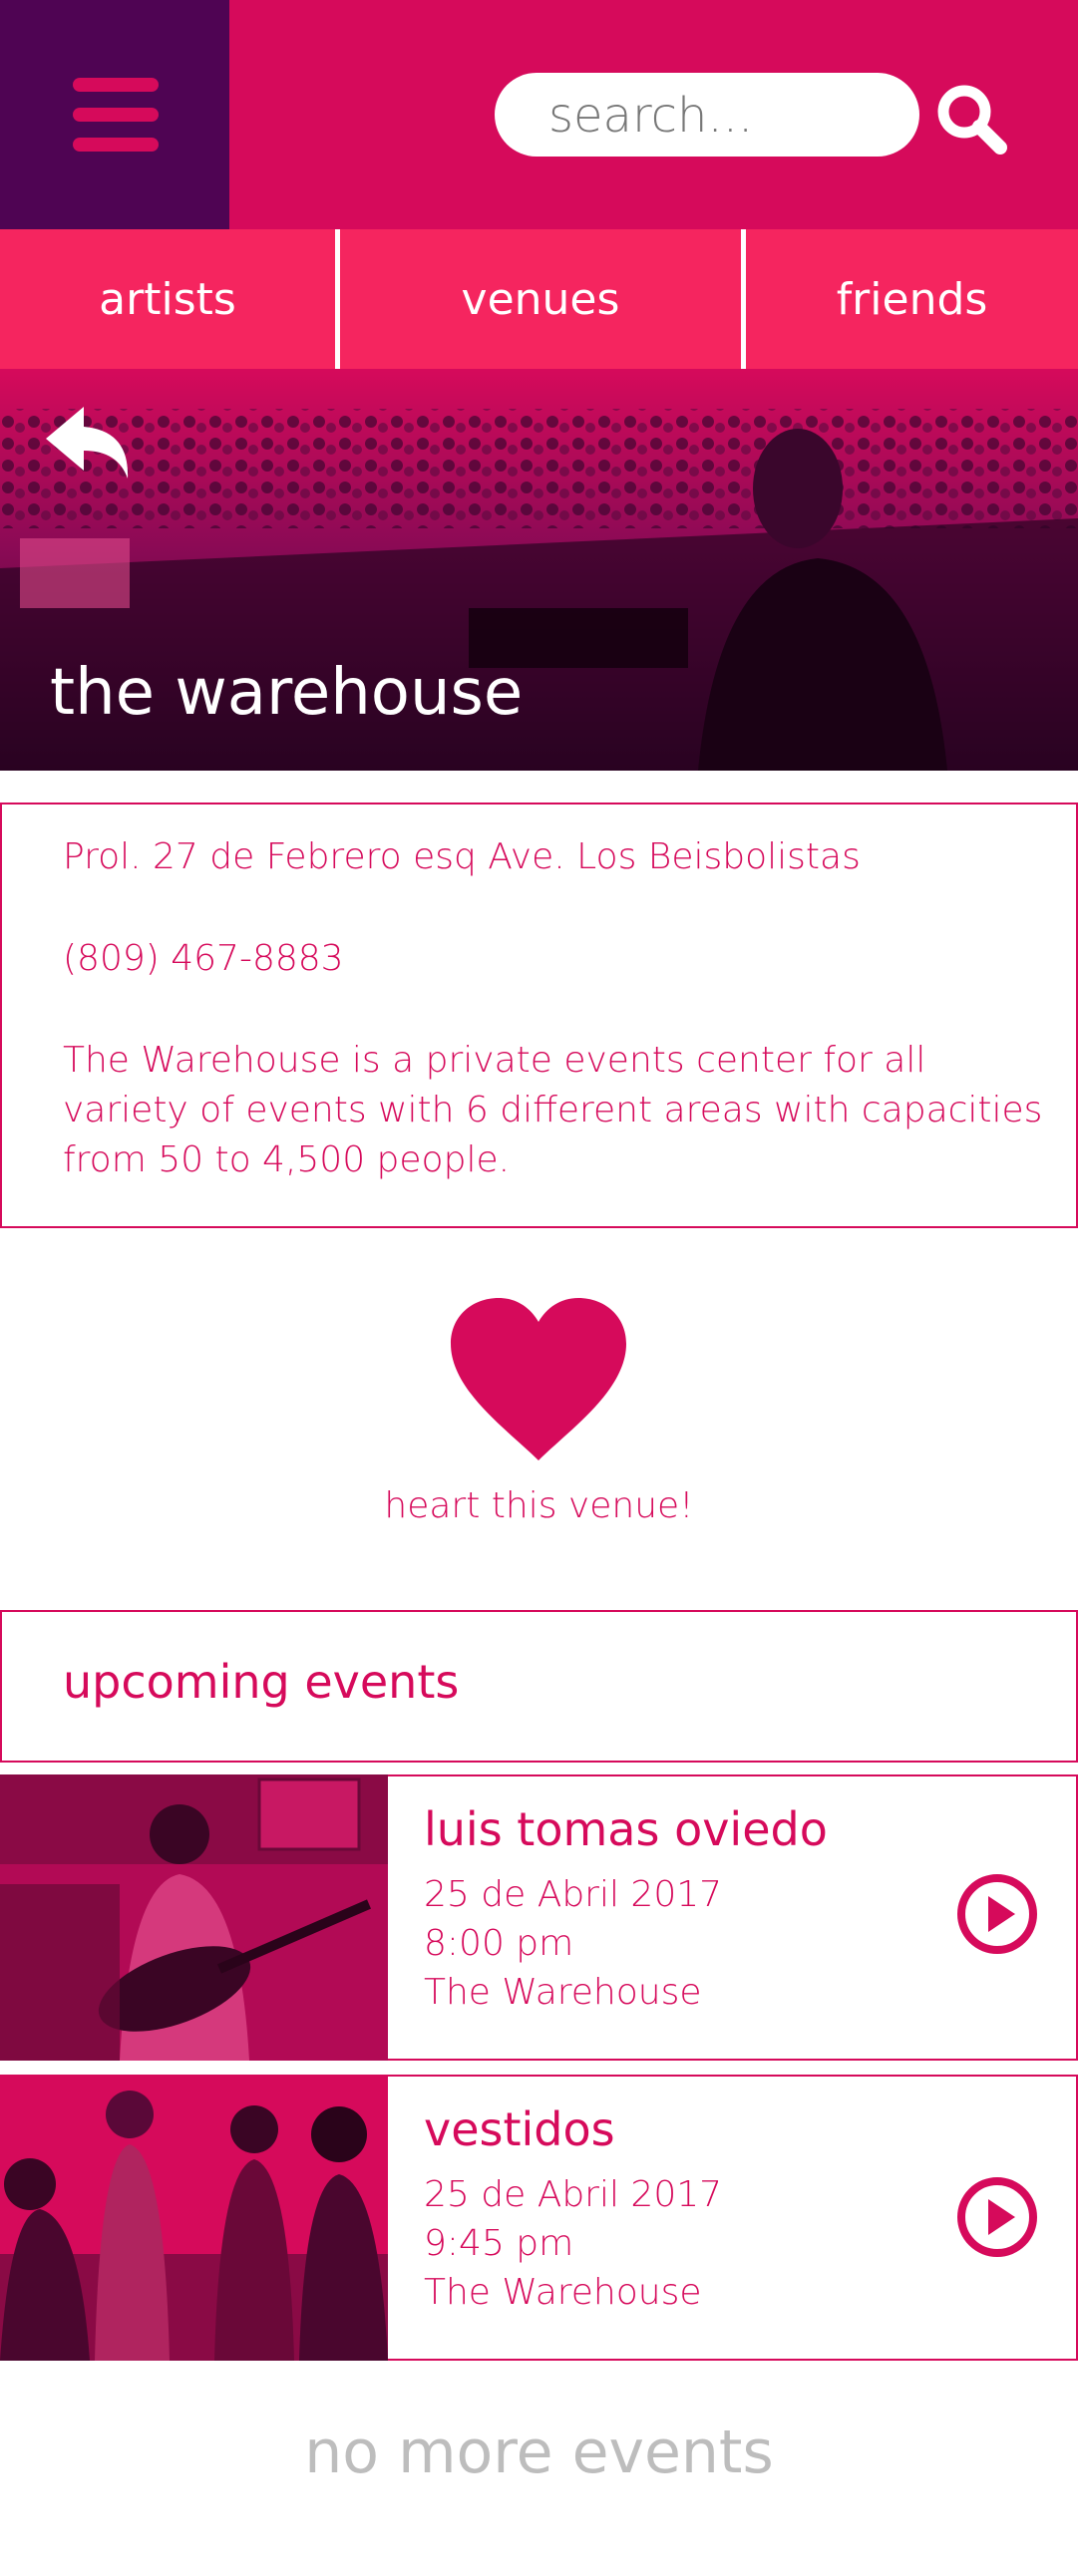 The width and height of the screenshot is (1078, 2576). I want to click on search-input, so click(722, 116).